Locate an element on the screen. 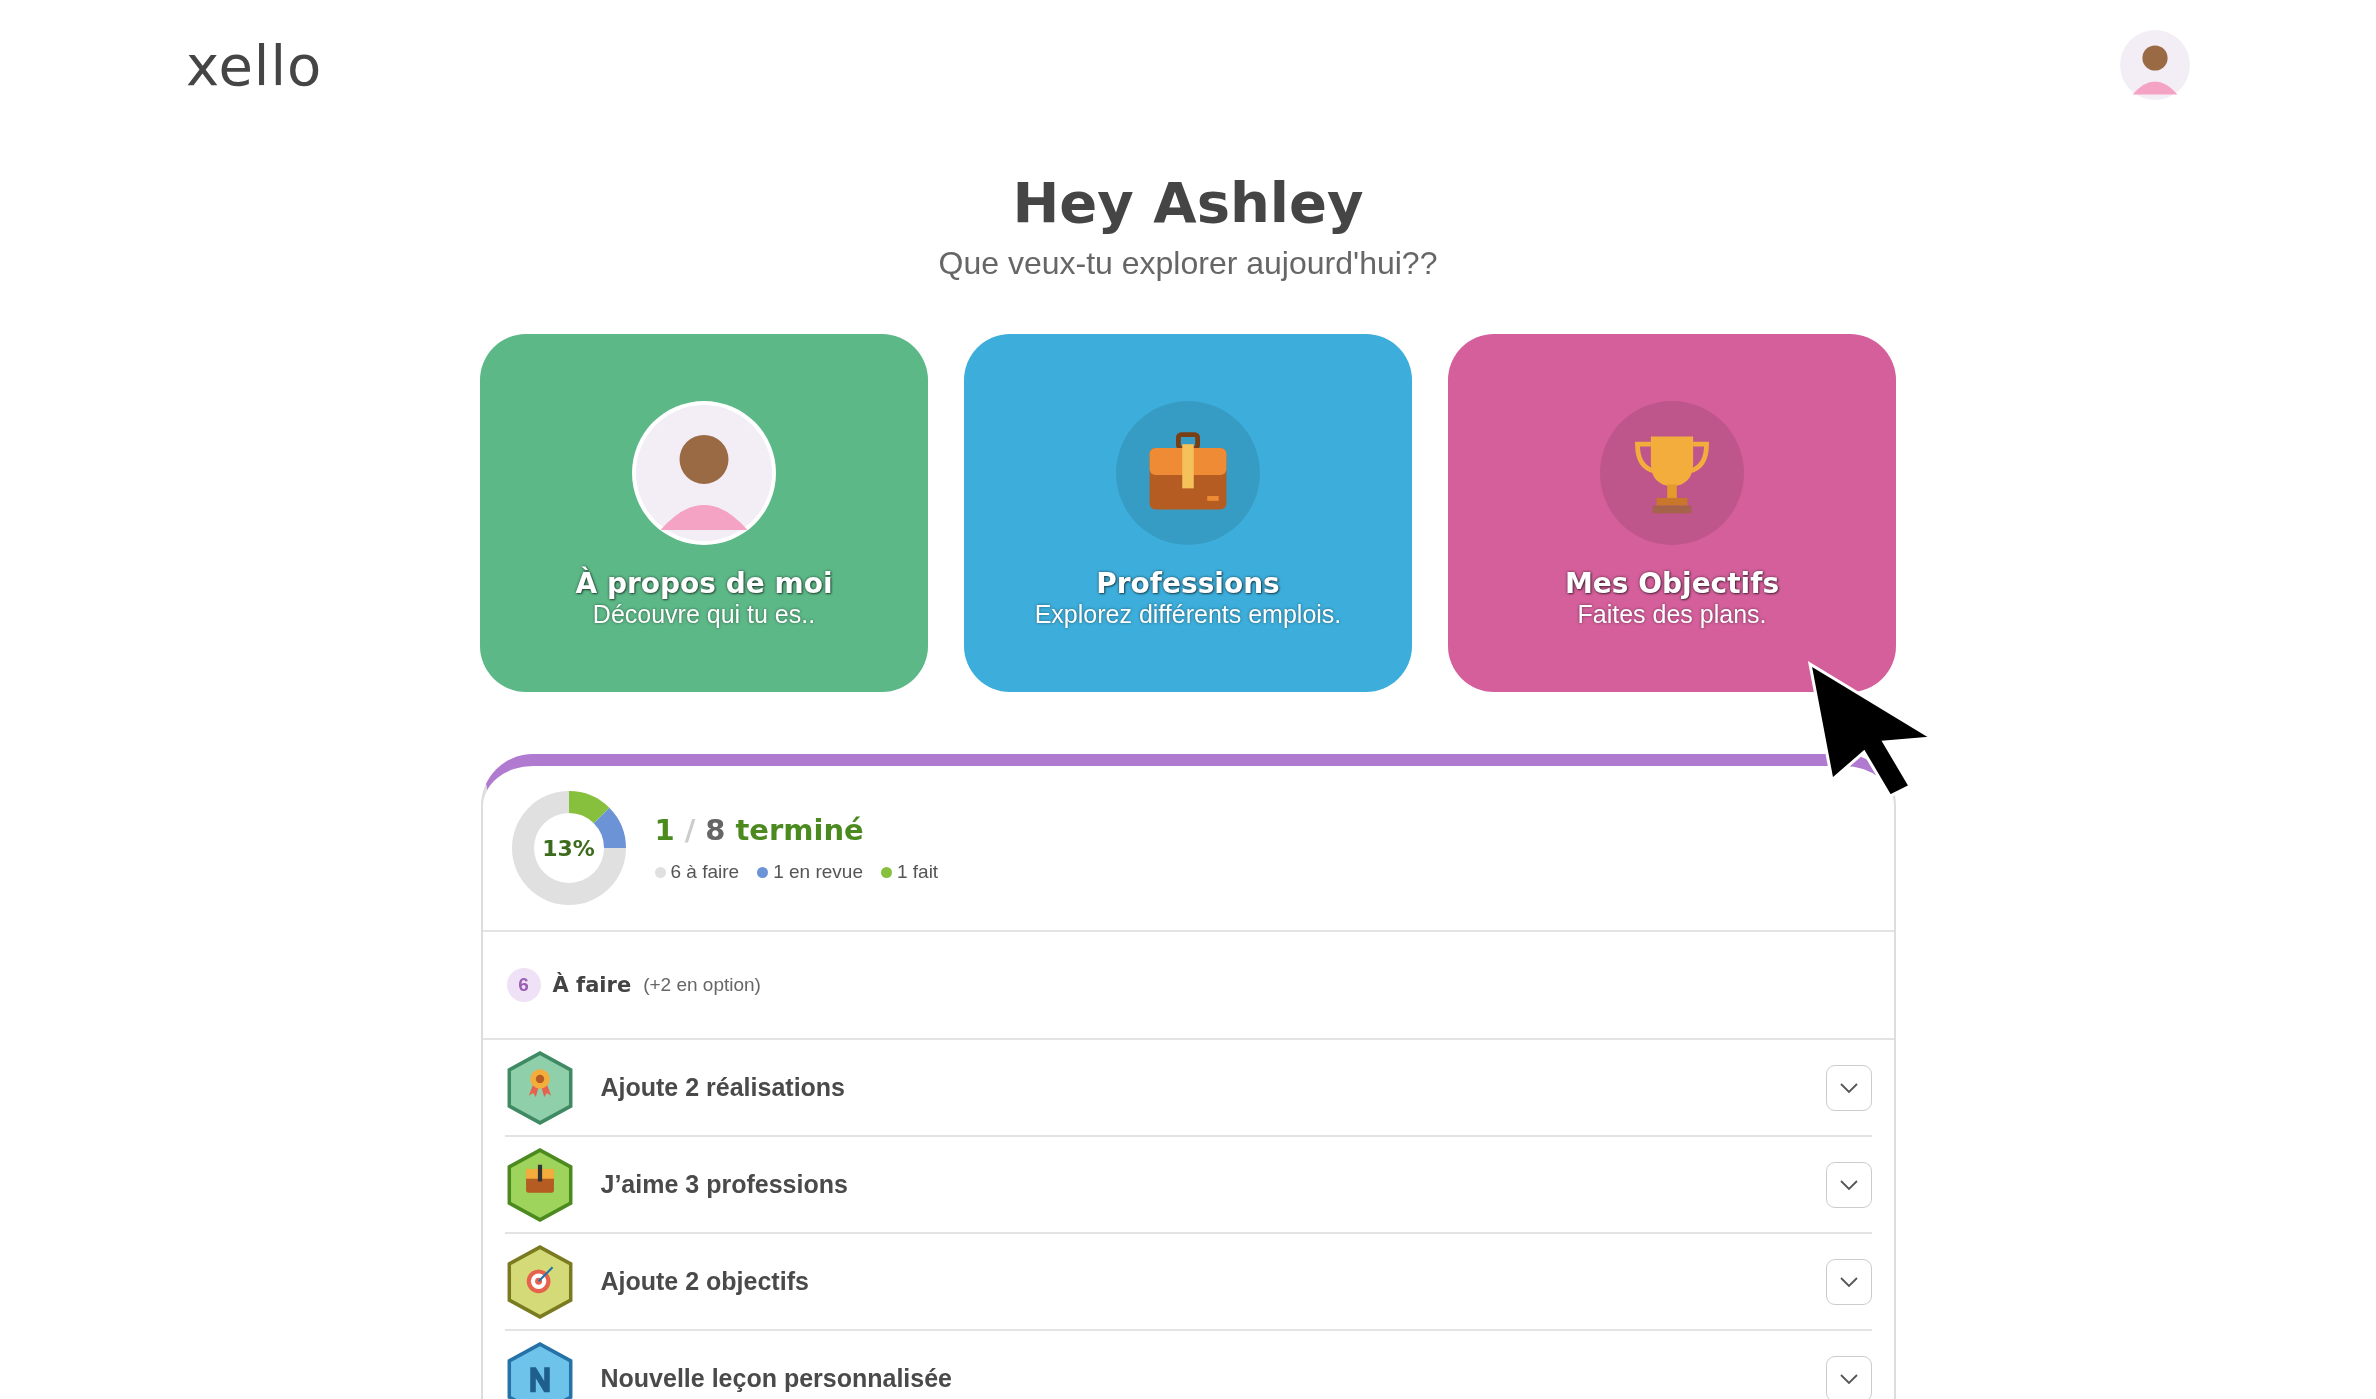 The height and width of the screenshot is (1399, 2376). done-label: terminé is located at coordinates (799, 830).